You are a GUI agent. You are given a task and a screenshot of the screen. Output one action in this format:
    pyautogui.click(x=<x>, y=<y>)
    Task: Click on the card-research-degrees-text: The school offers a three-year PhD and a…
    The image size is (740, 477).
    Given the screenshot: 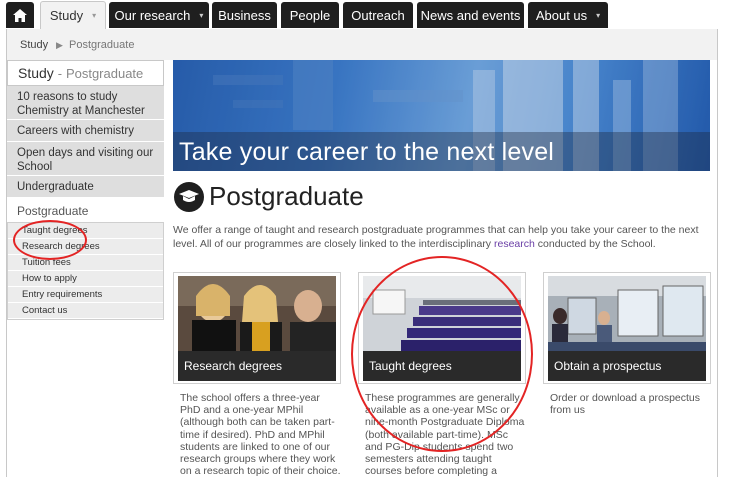 What is the action you would take?
    pyautogui.click(x=260, y=434)
    